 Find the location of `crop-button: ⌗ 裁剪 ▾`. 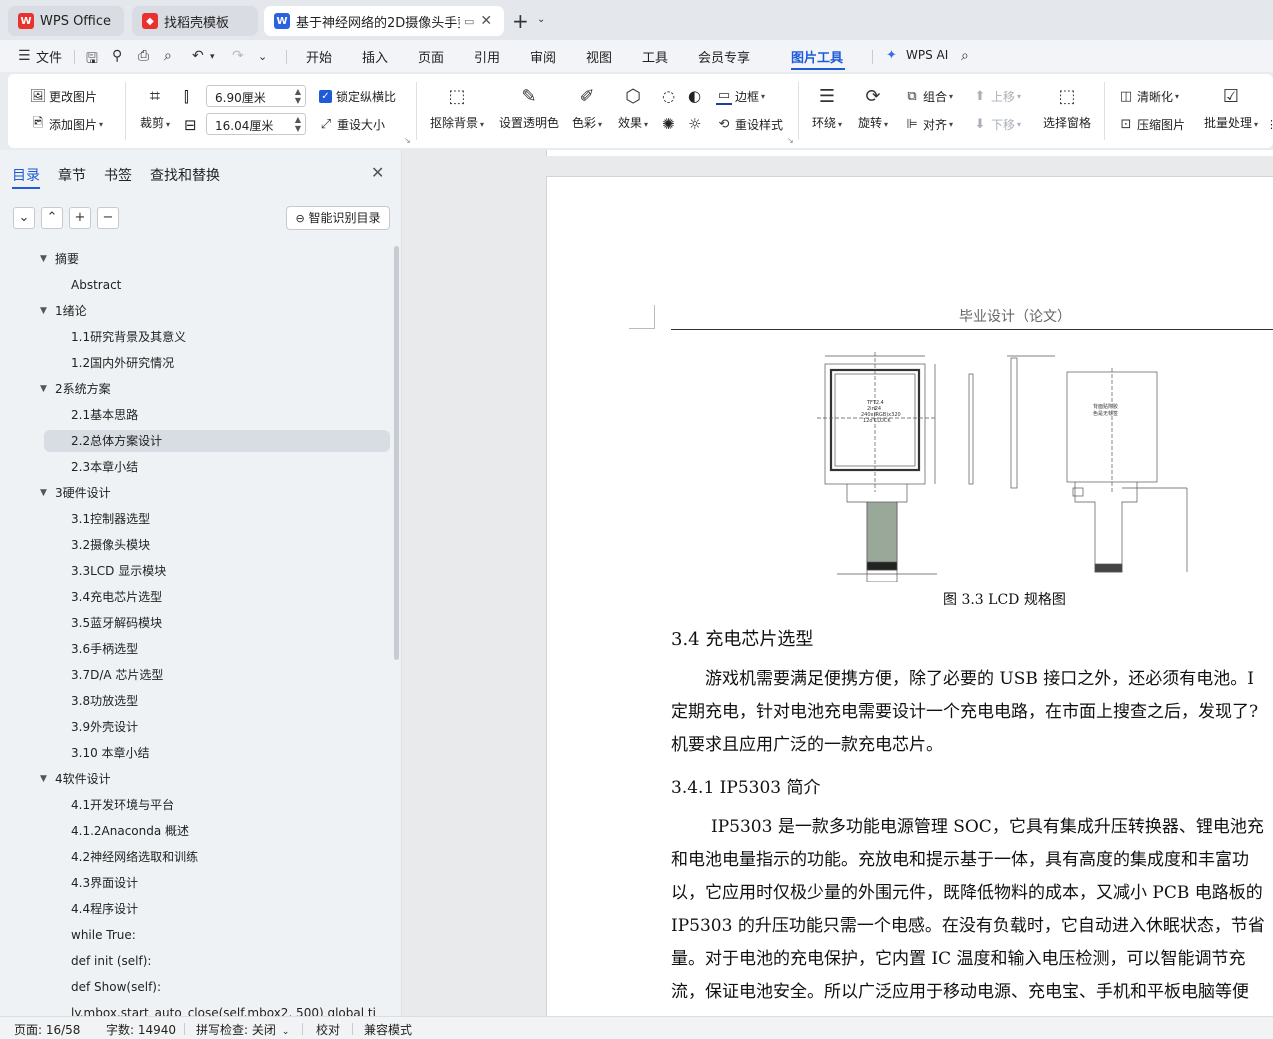

crop-button: ⌗ 裁剪 ▾ is located at coordinates (155, 108).